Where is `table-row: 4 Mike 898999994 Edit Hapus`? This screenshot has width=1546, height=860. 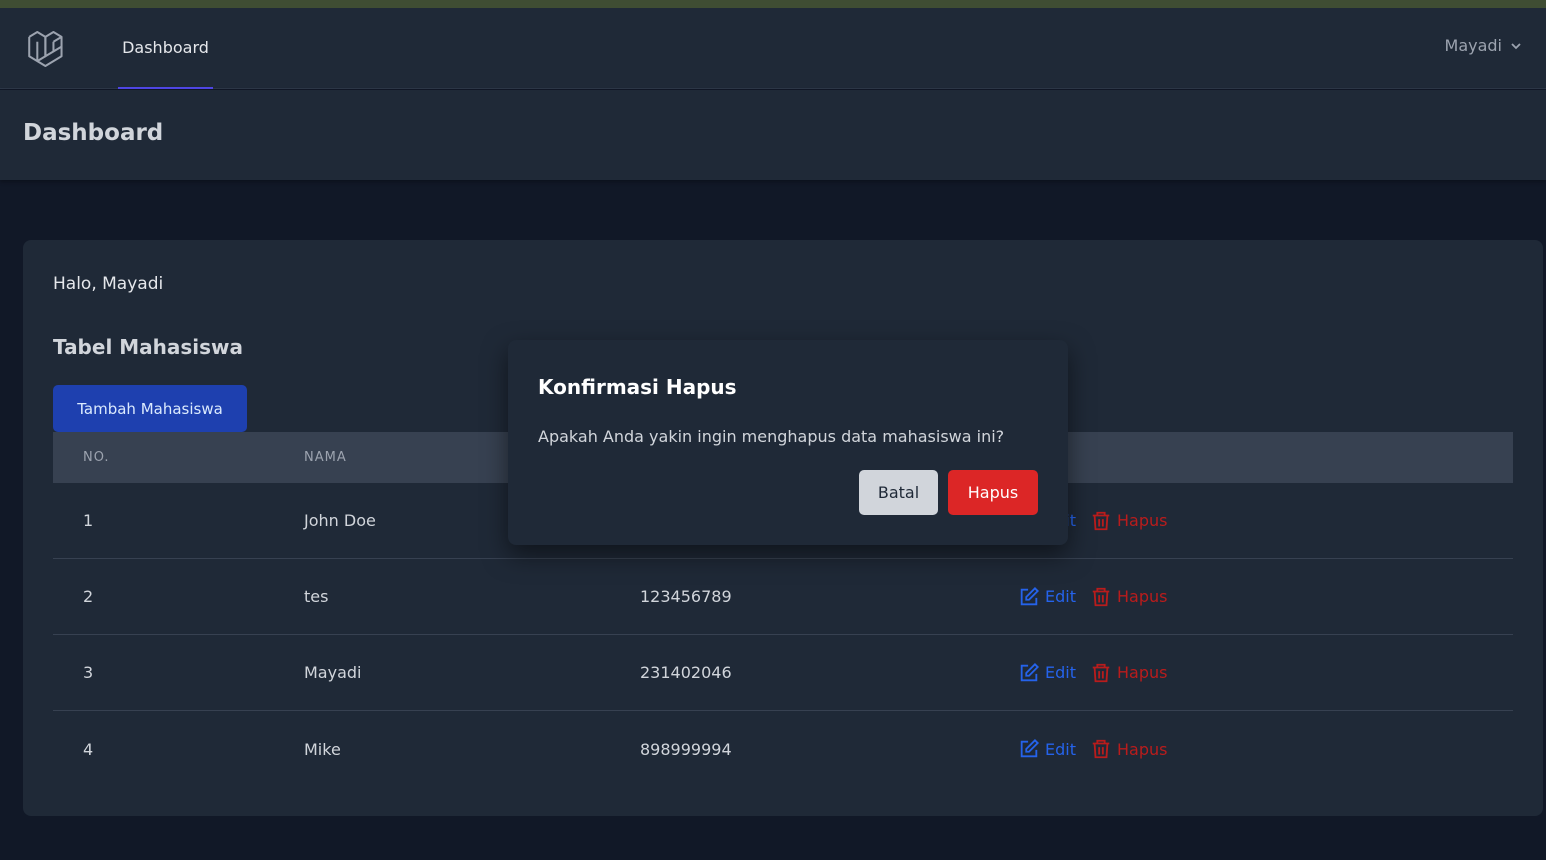
table-row: 4 Mike 898999994 Edit Hapus is located at coordinates (783, 749).